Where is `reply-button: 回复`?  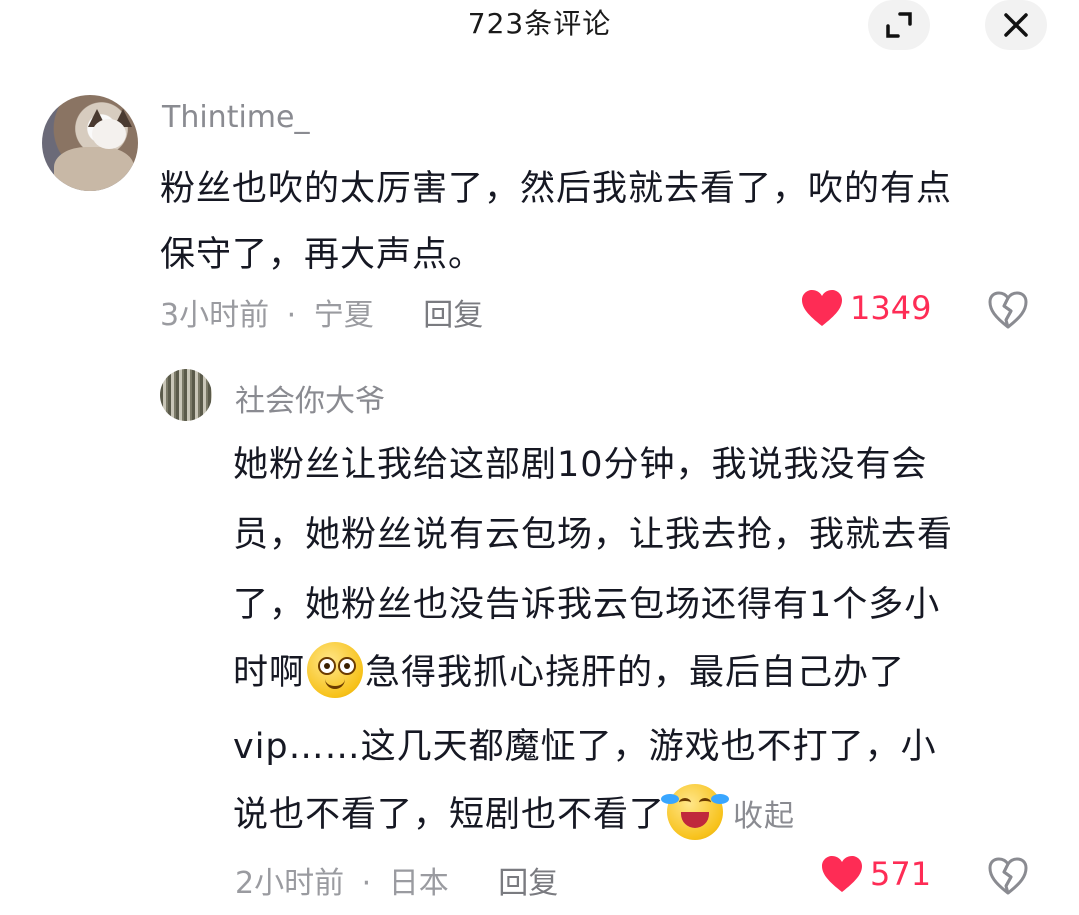
reply-button: 回复 is located at coordinates (453, 315).